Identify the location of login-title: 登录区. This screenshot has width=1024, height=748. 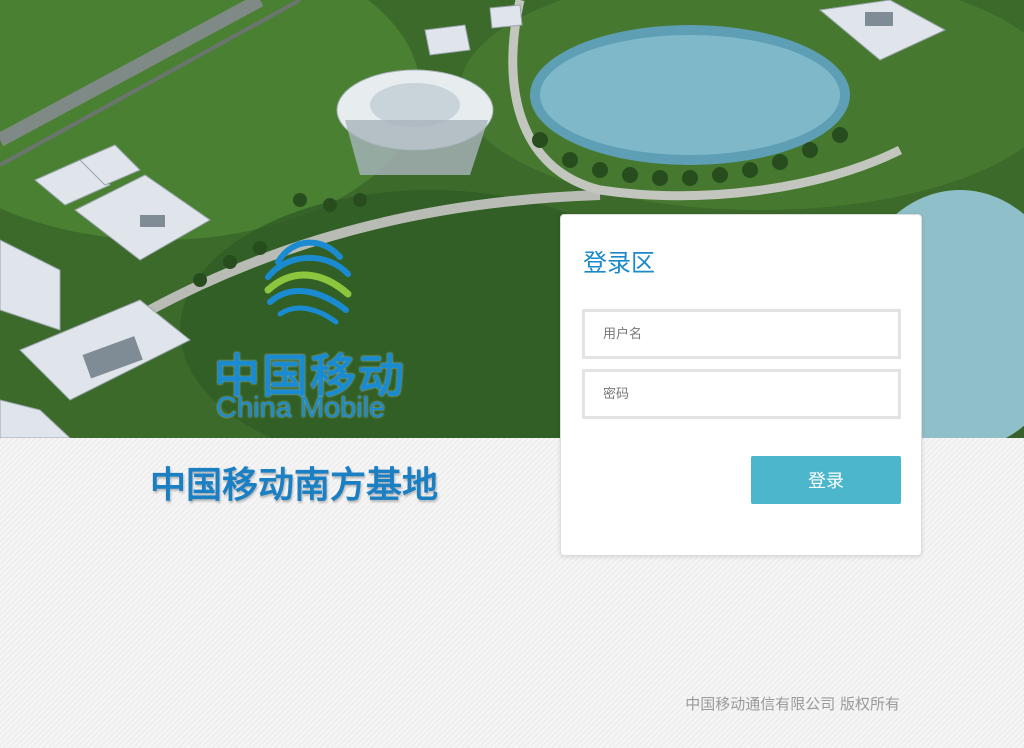
(619, 263).